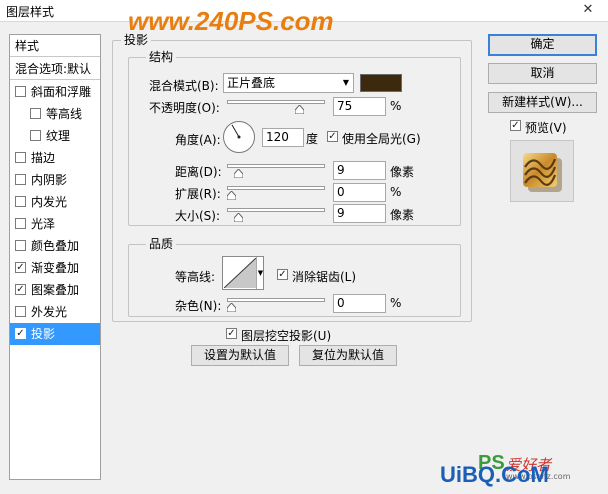 Image resolution: width=608 pixels, height=494 pixels. What do you see at coordinates (299, 109) in the screenshot?
I see `opacity-thumb` at bounding box center [299, 109].